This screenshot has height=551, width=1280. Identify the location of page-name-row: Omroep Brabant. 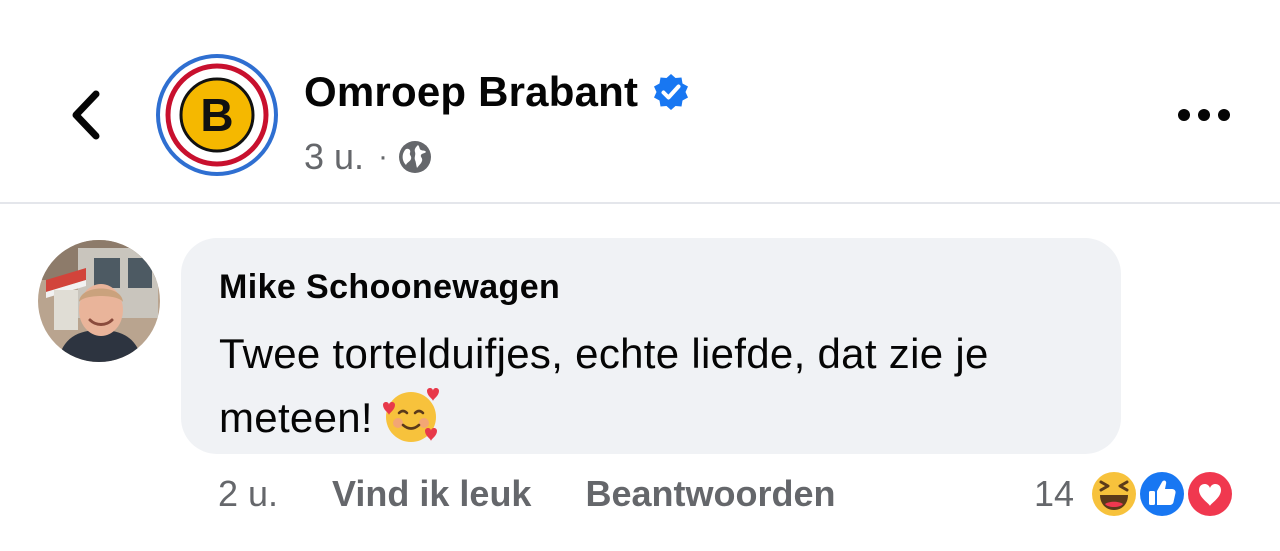
(497, 92).